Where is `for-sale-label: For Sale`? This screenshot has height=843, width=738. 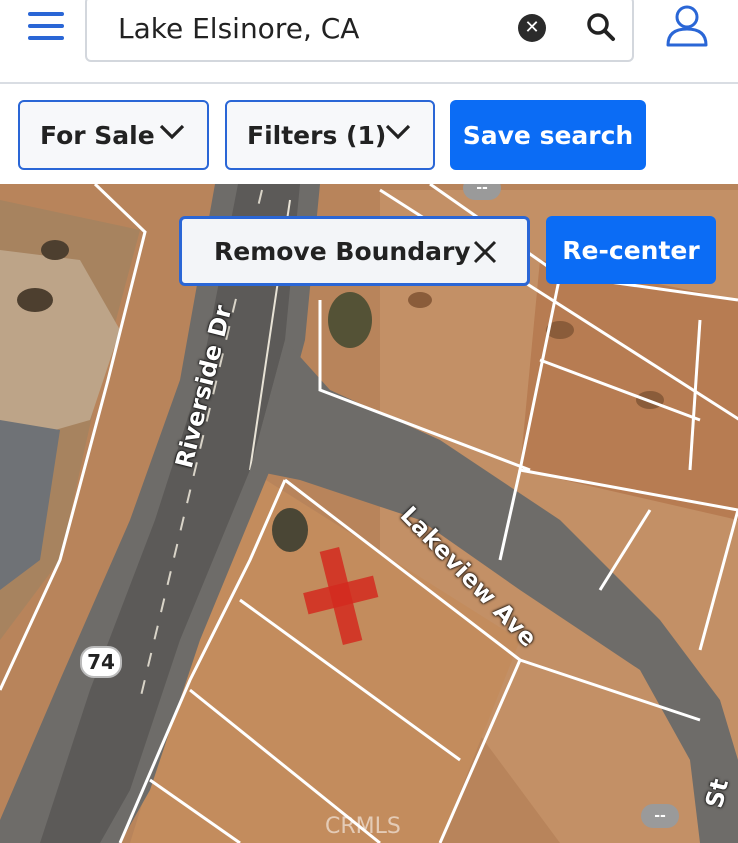
for-sale-label: For Sale is located at coordinates (97, 135).